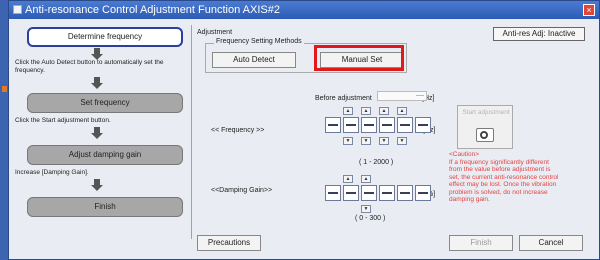 The image size is (600, 260). Describe the element at coordinates (402, 96) in the screenshot. I see `before-adjustment-value: ----` at that location.